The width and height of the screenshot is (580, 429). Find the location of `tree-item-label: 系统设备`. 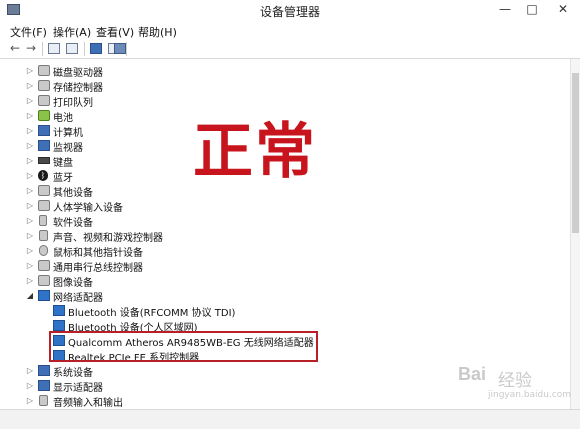

tree-item-label: 系统设备 is located at coordinates (73, 373).